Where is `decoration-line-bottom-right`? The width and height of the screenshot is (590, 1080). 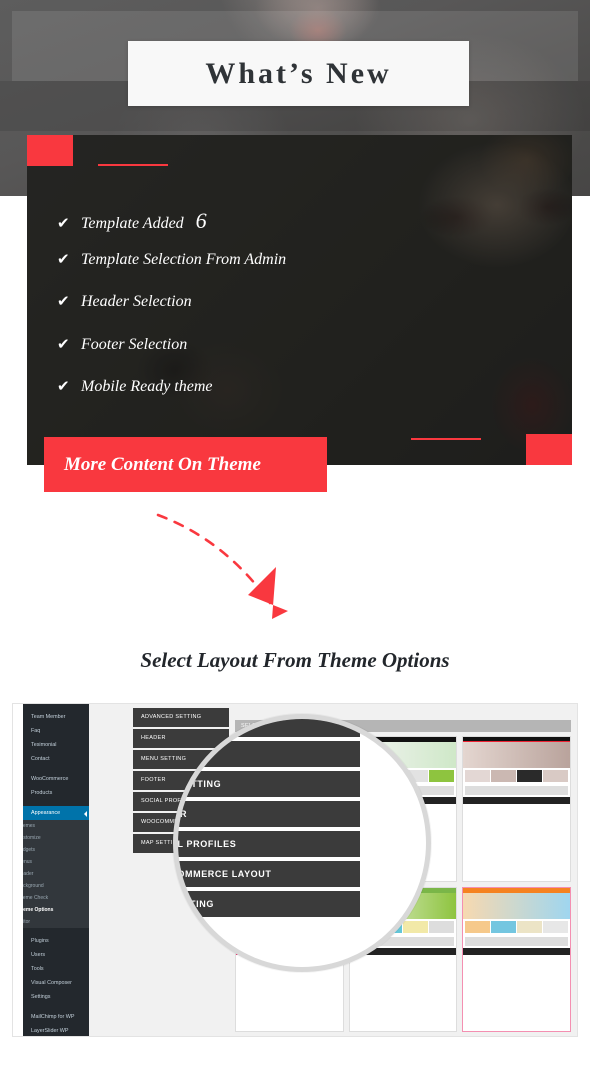 decoration-line-bottom-right is located at coordinates (446, 439).